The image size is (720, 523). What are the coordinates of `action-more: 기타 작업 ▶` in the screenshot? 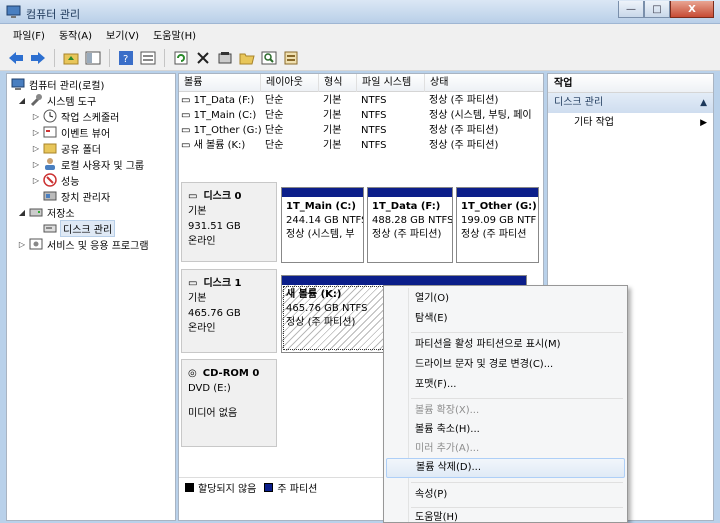 It's located at (630, 123).